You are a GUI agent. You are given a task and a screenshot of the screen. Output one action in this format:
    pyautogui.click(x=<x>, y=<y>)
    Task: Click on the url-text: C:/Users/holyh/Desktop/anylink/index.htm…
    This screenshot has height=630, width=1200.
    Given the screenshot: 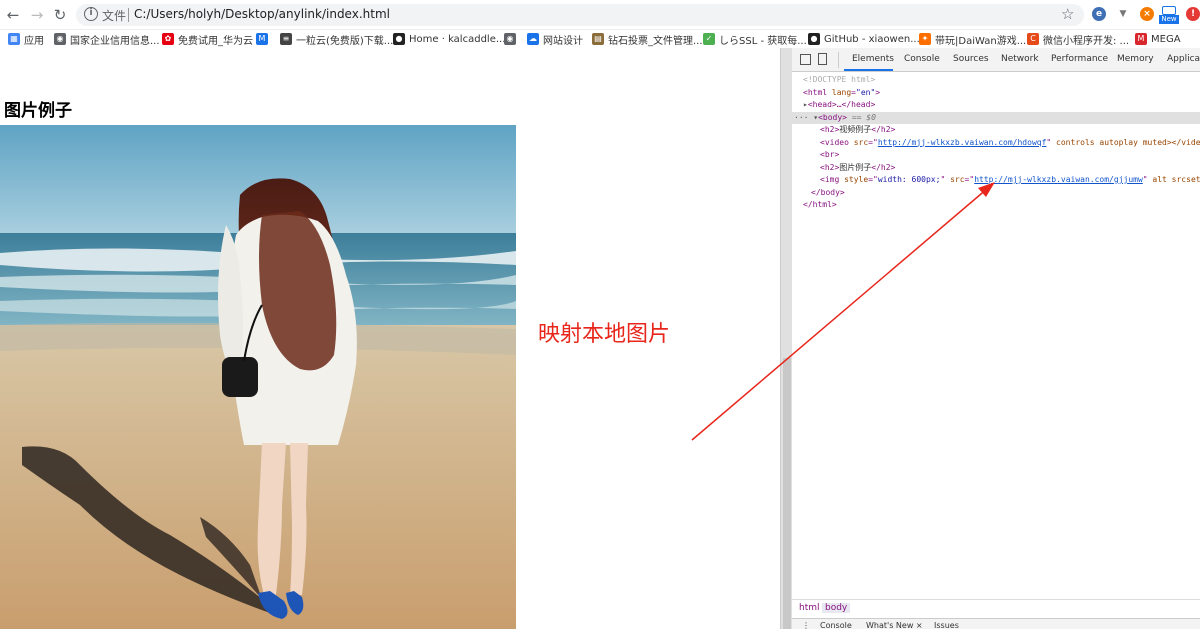 What is the action you would take?
    pyautogui.click(x=262, y=14)
    